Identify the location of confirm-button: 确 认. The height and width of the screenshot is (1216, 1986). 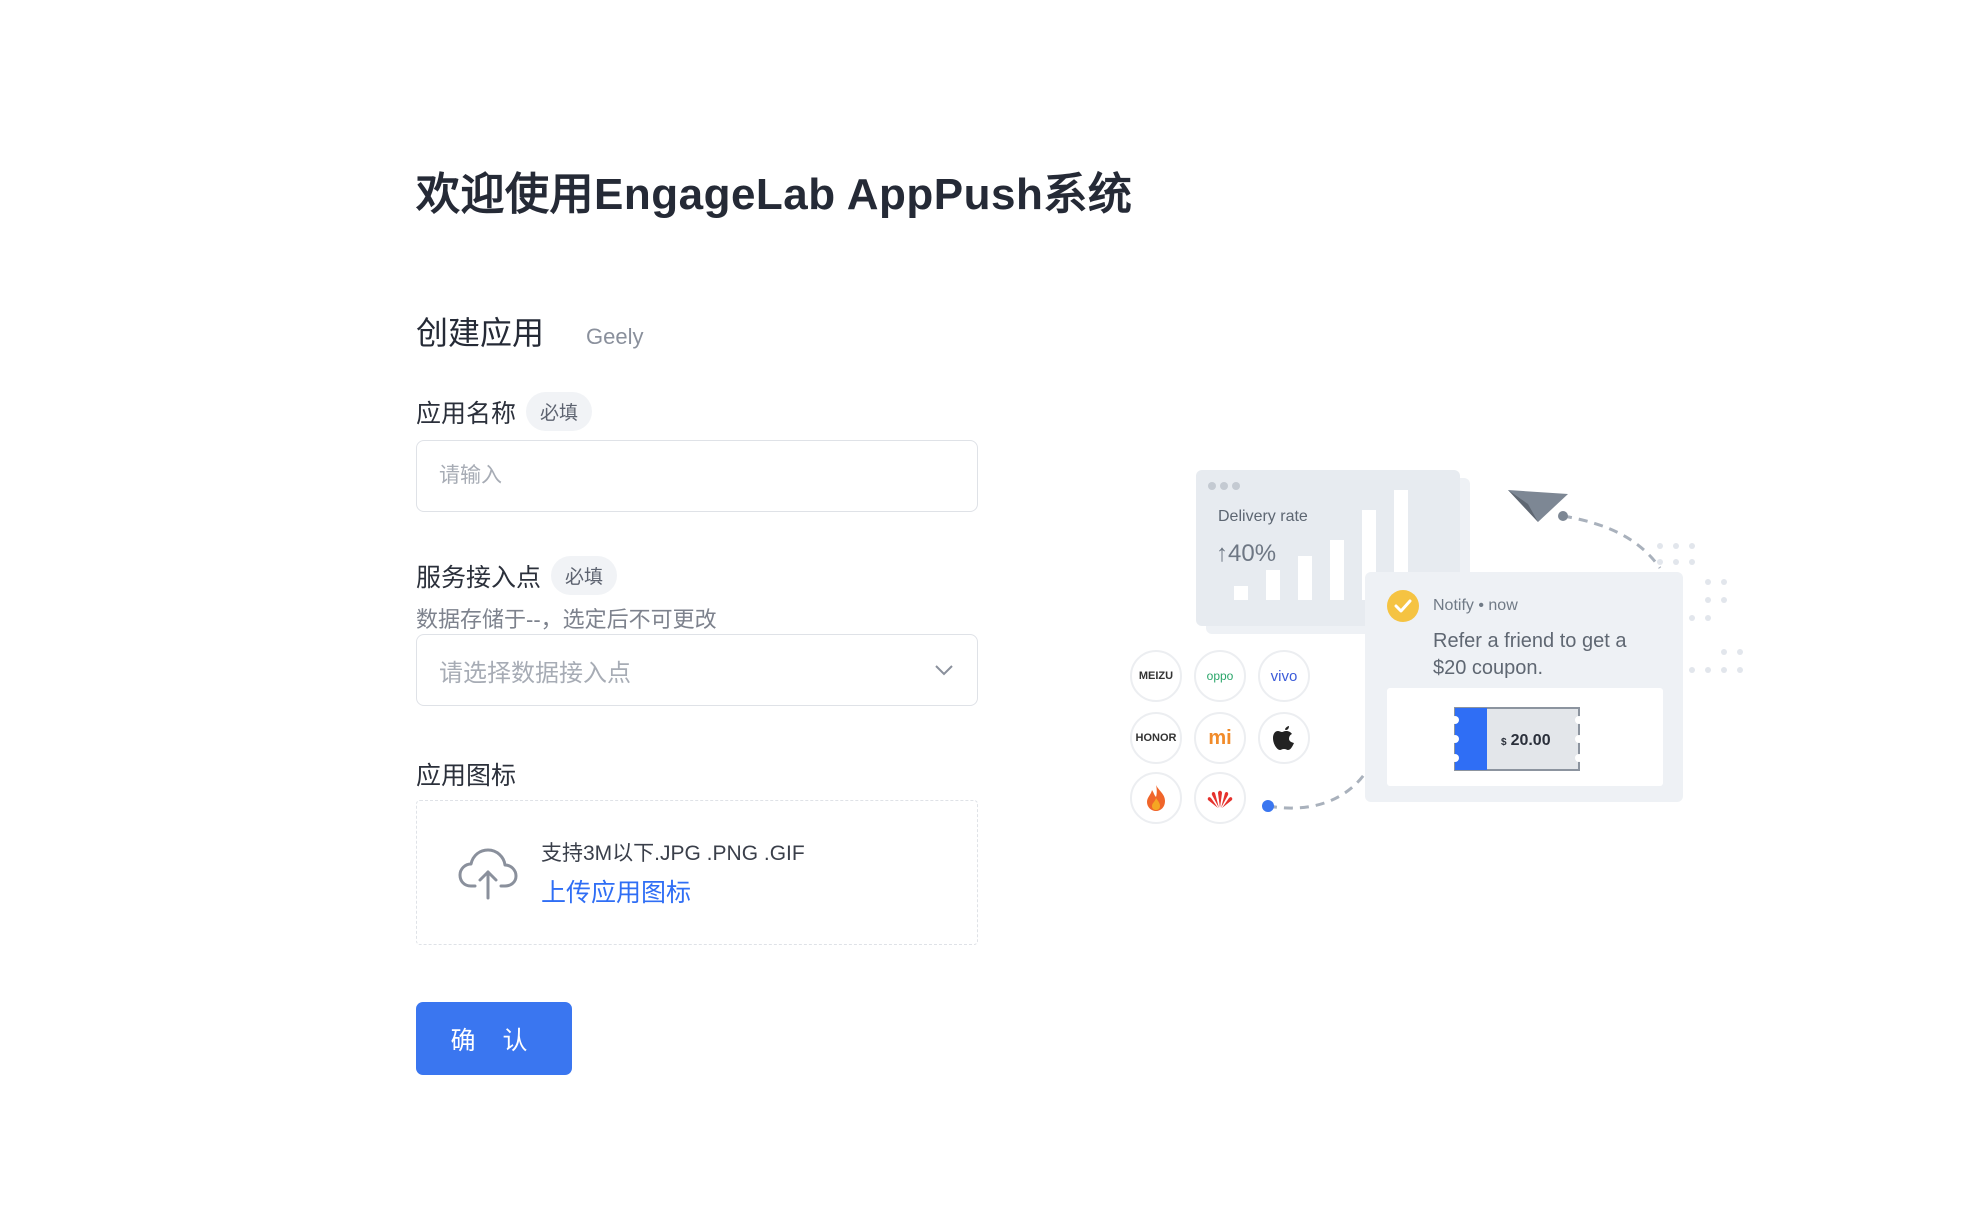
(494, 1038).